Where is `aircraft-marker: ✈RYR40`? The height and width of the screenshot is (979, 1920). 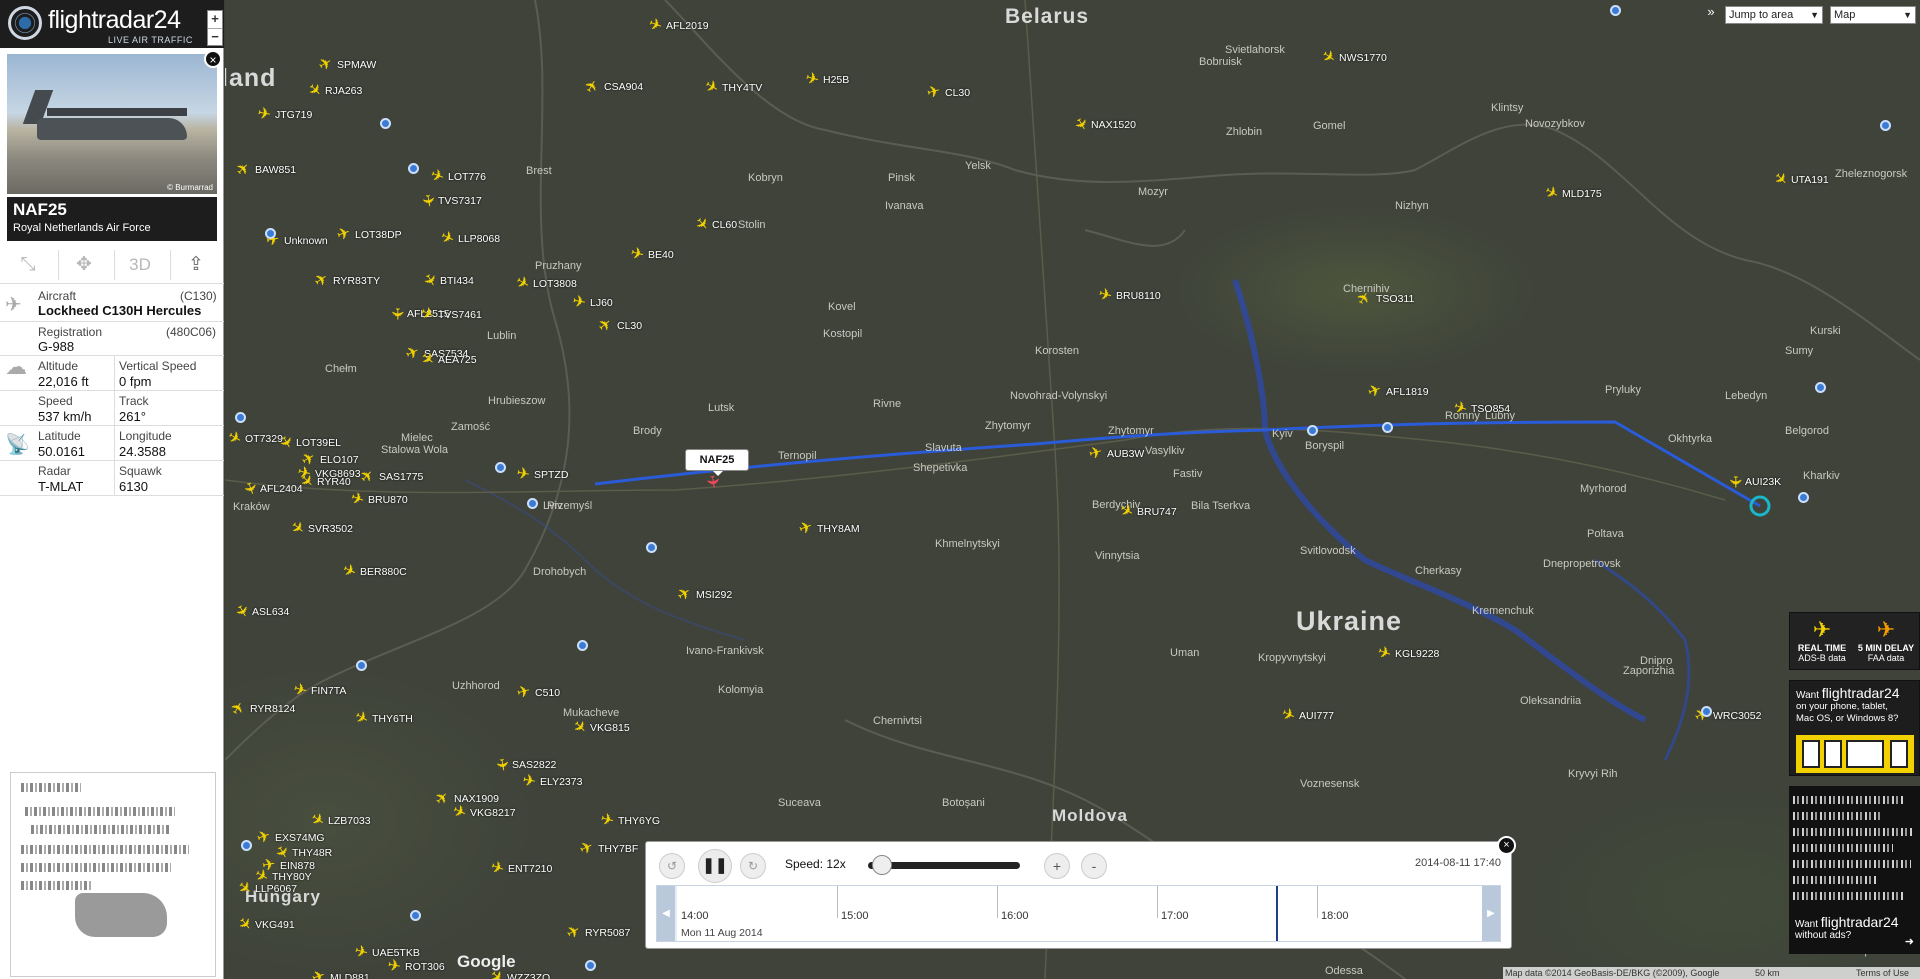 aircraft-marker: ✈RYR40 is located at coordinates (323, 482).